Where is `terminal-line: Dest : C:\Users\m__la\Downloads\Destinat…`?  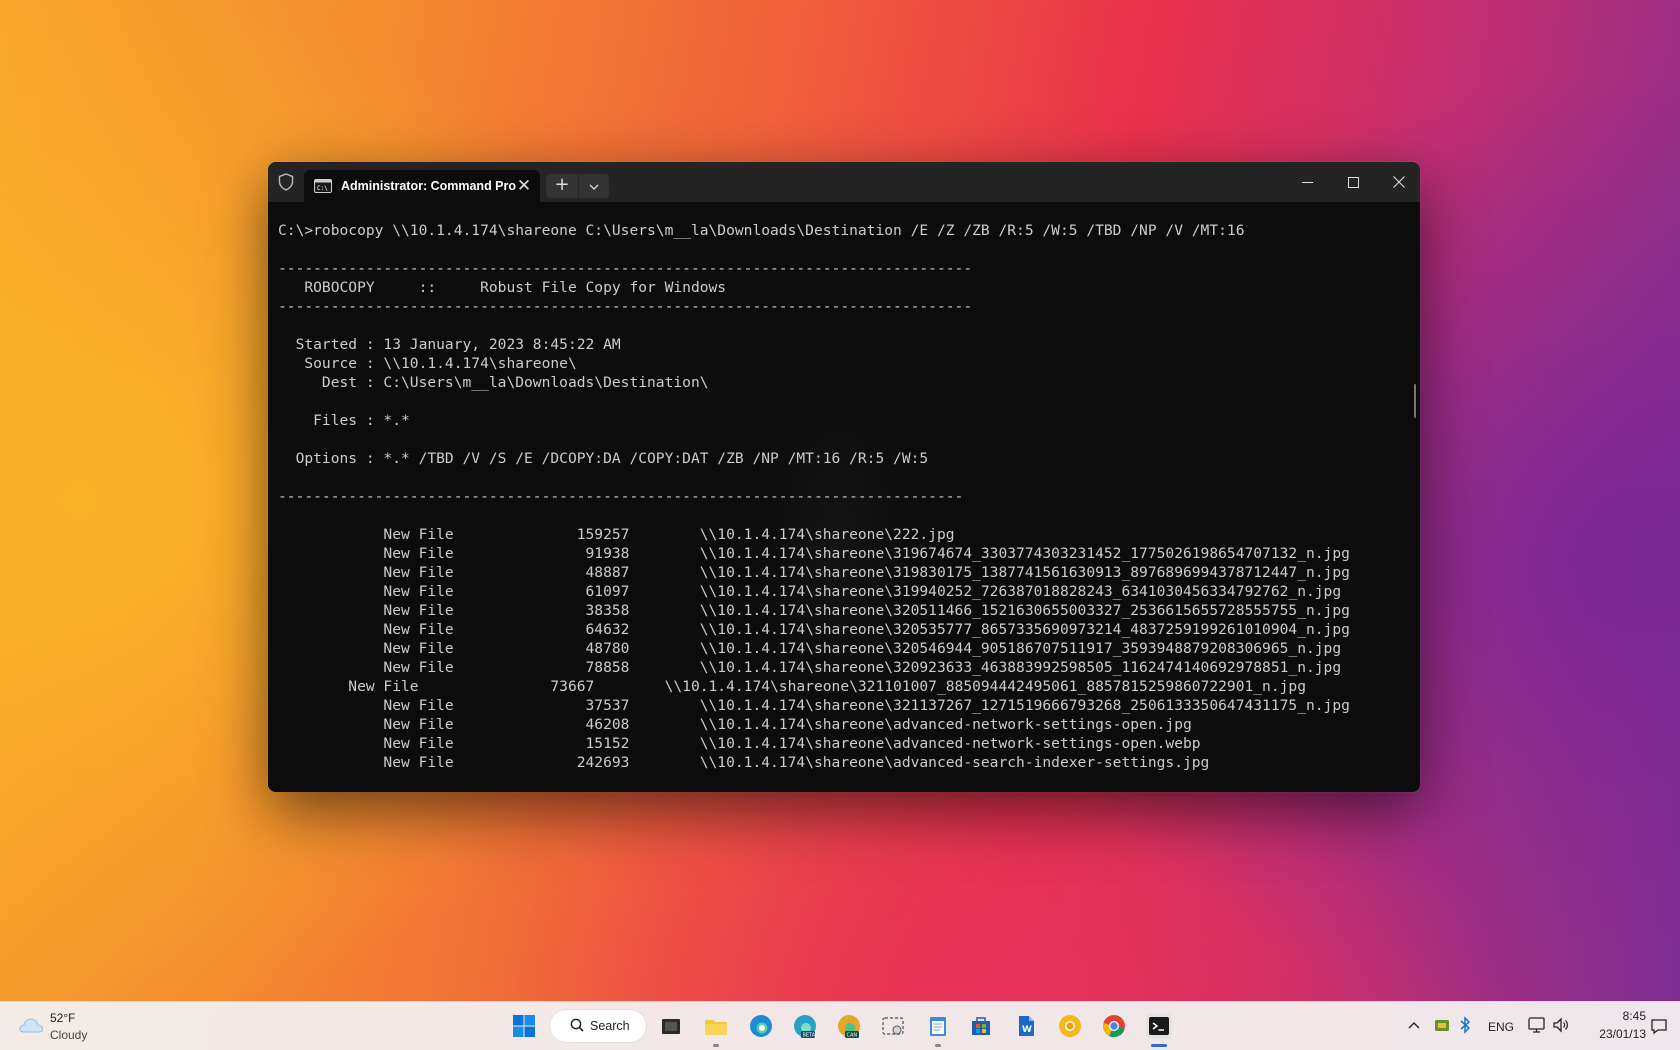
terminal-line: Dest : C:\Users\m__la\Downloads\Destinat… is located at coordinates (493, 382).